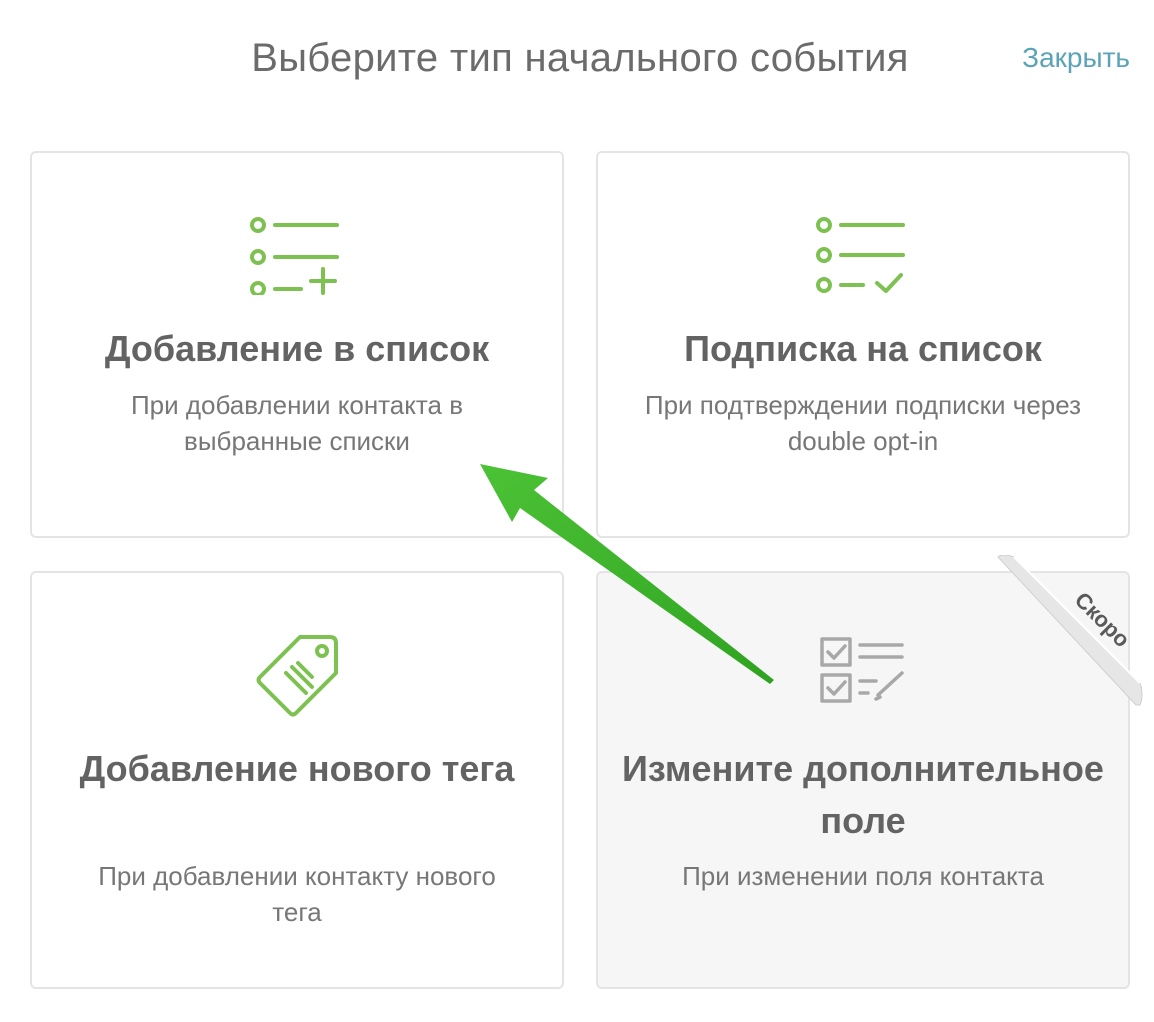  I want to click on card-description: При изменении поля контакта, so click(863, 876).